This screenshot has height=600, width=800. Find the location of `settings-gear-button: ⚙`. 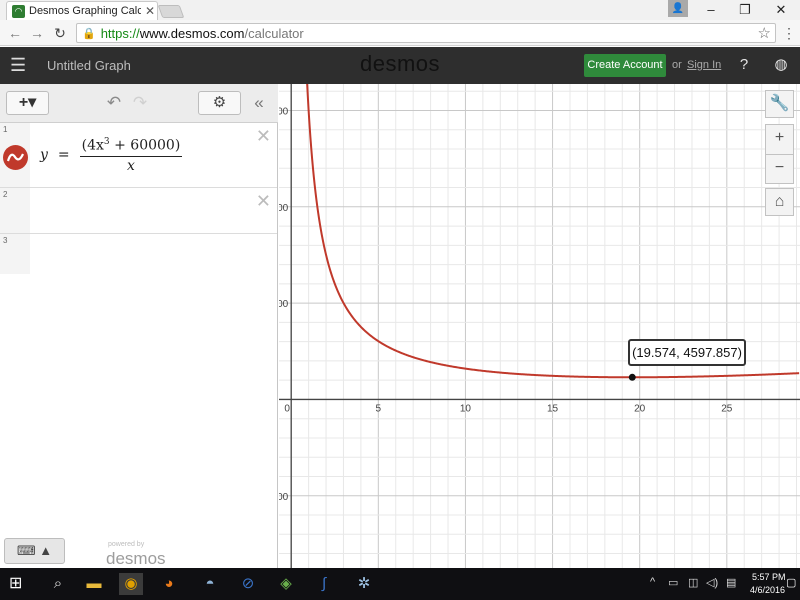

settings-gear-button: ⚙ is located at coordinates (219, 103).